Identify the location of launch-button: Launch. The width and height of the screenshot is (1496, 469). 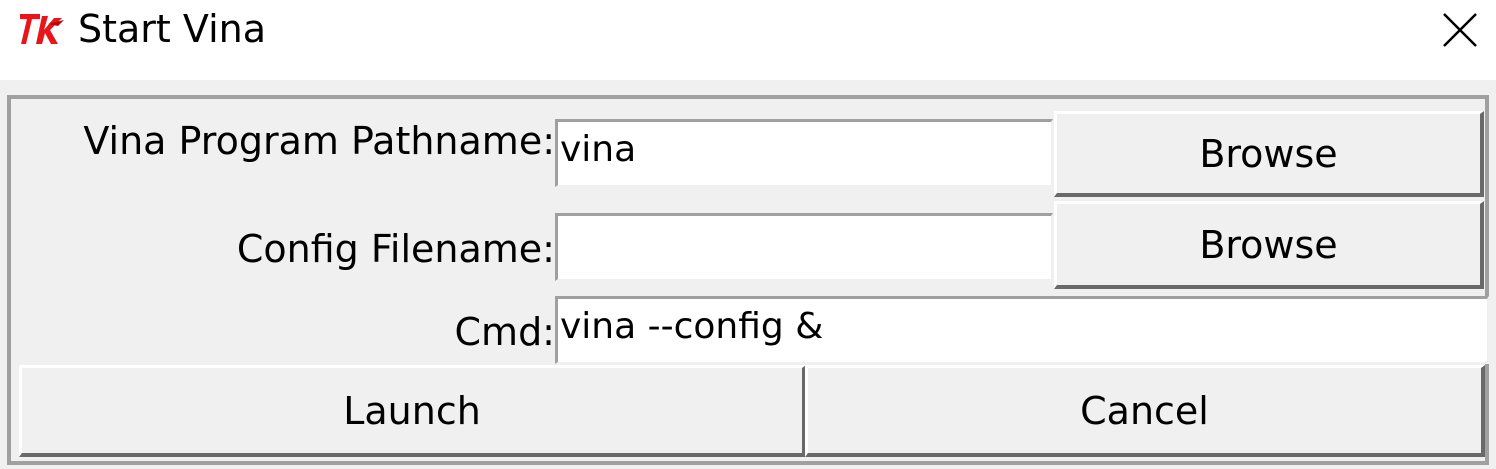
(412, 411).